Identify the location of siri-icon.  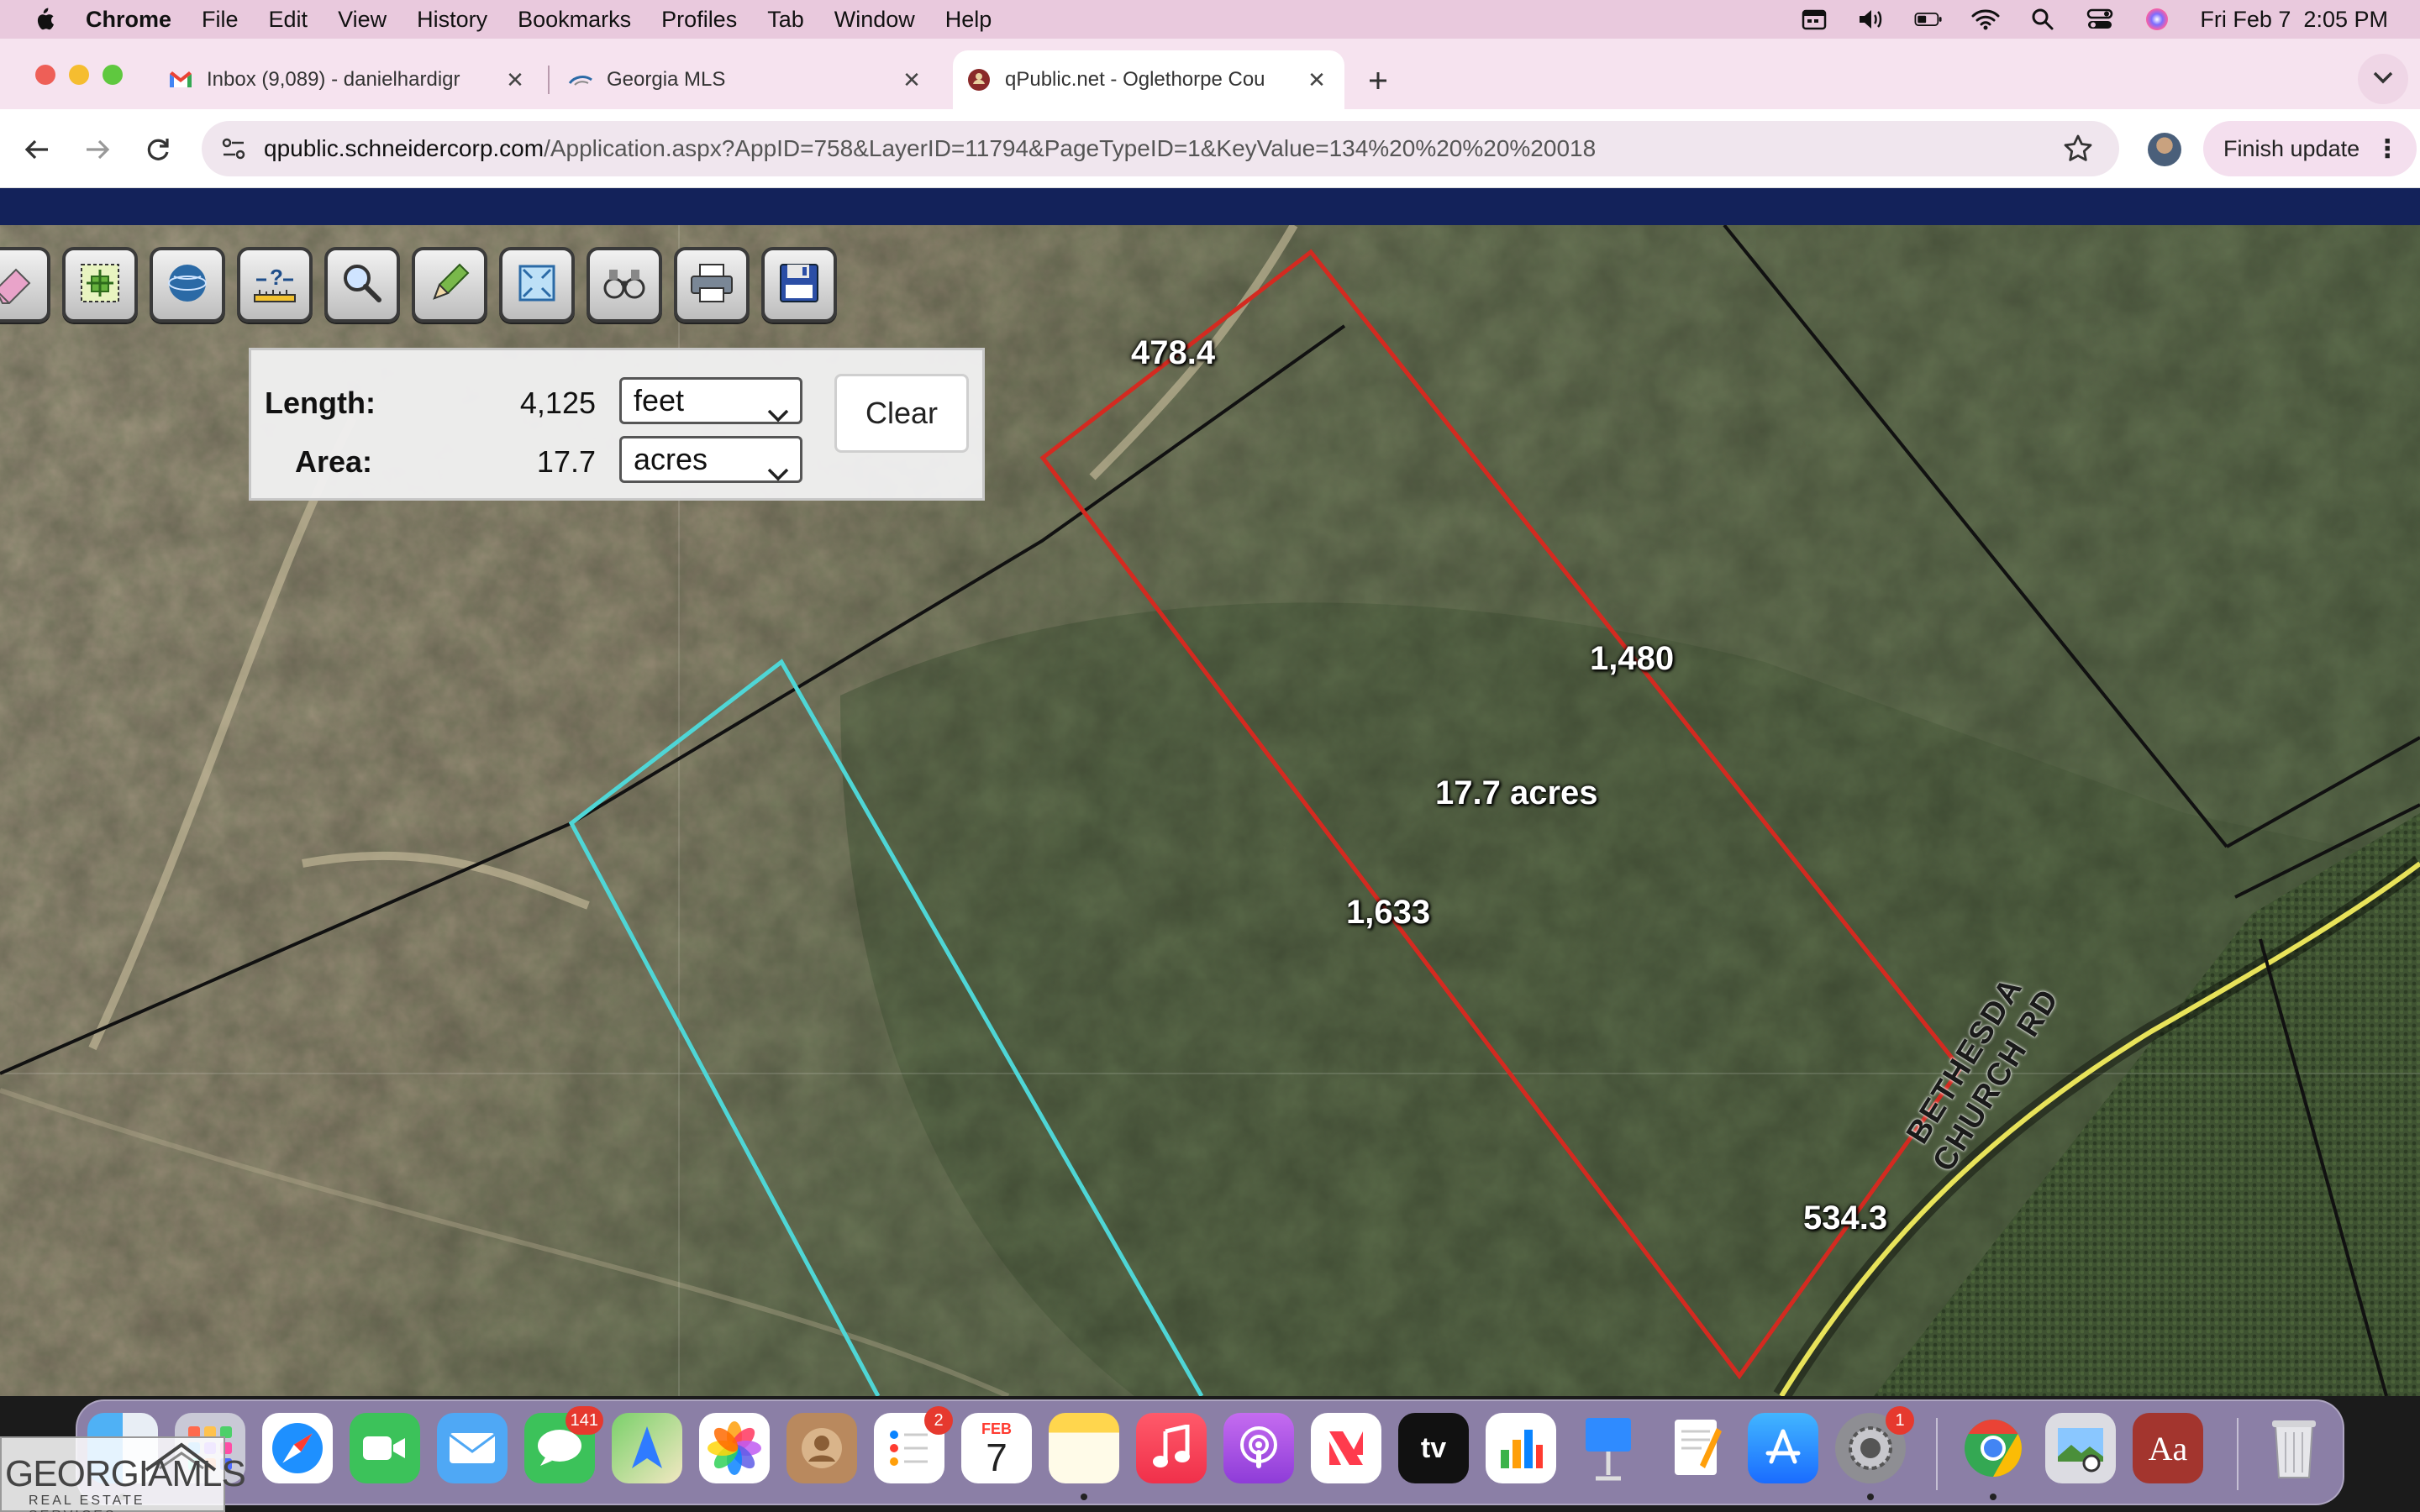
(2157, 19).